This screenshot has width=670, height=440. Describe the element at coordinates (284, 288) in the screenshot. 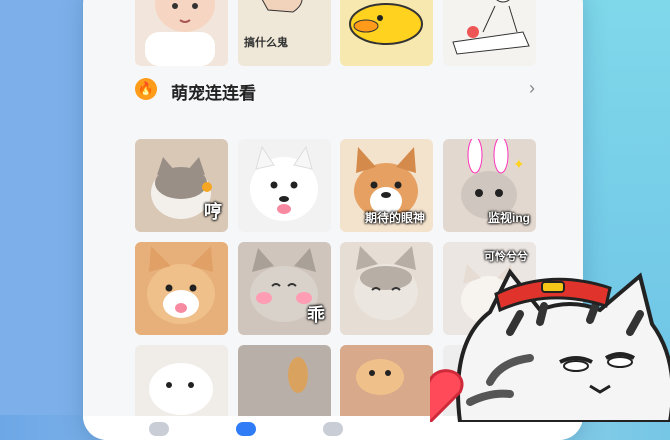

I see `sticker-tile: 乖` at that location.